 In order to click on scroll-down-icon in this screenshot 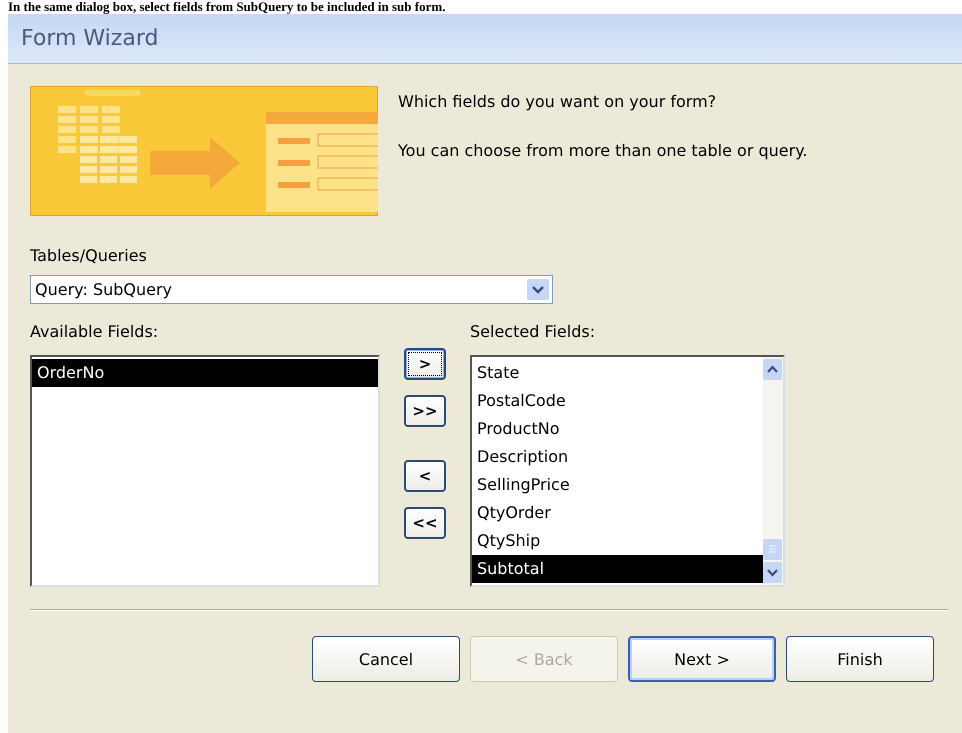, I will do `click(772, 572)`.